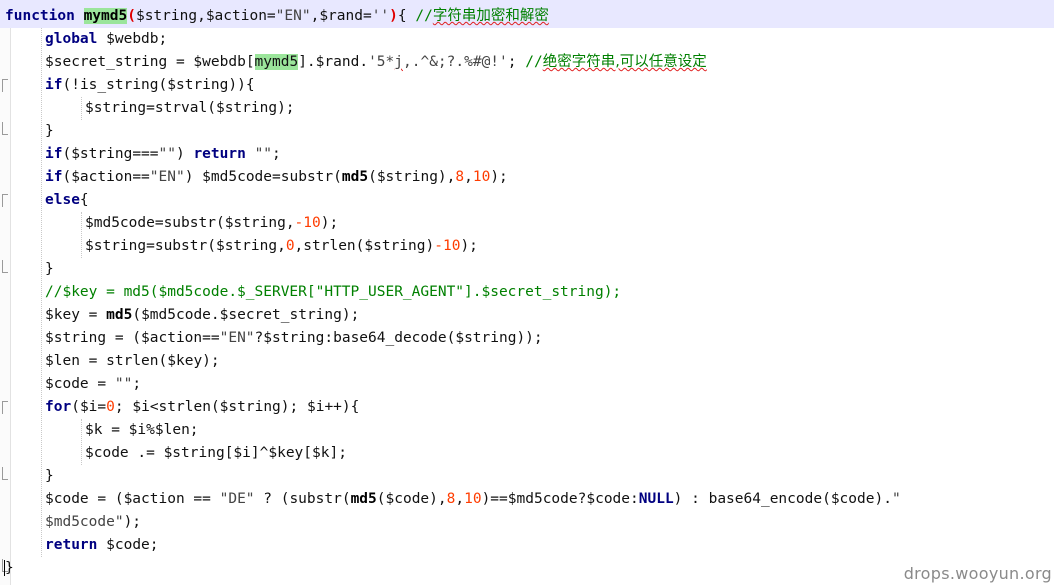 This screenshot has width=1054, height=585. What do you see at coordinates (527, 108) in the screenshot?
I see `code-line: $string=strval($string);` at bounding box center [527, 108].